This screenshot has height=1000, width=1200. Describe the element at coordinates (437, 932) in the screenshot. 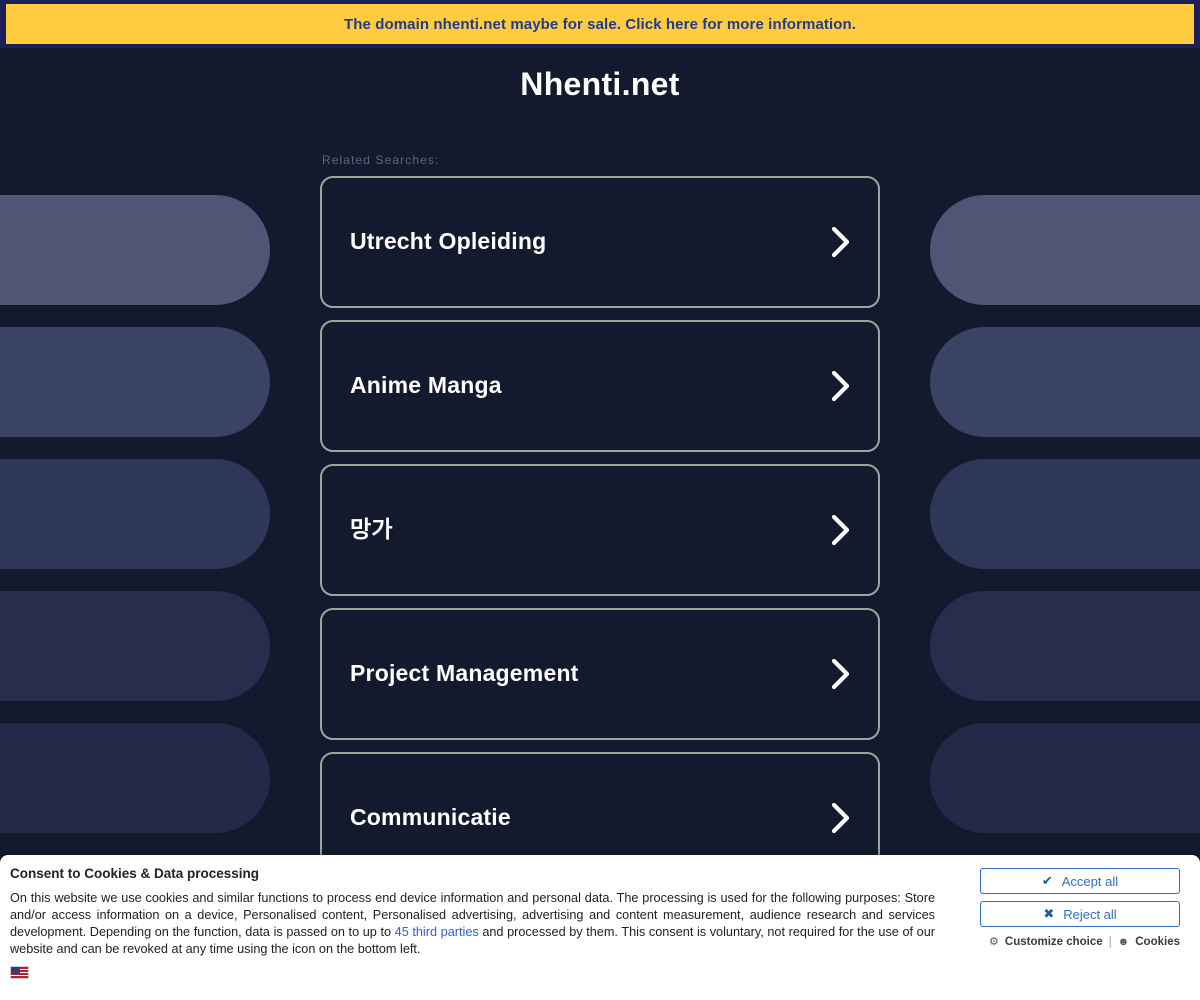

I see `third-parties-link: 45 third parties` at that location.